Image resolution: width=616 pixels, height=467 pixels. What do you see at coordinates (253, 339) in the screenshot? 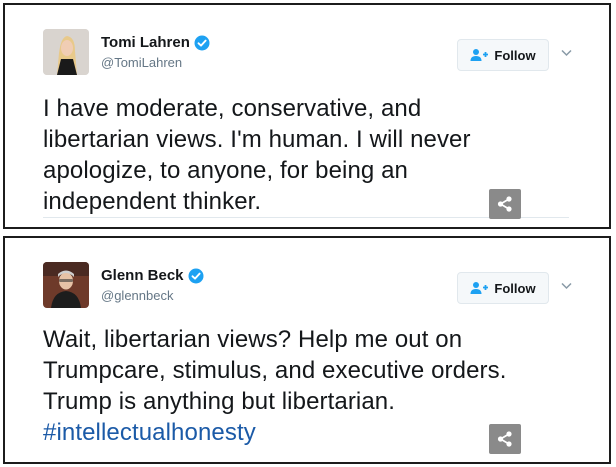
I see `tweet-text-line: Wait, libertarian views? Help me out on` at bounding box center [253, 339].